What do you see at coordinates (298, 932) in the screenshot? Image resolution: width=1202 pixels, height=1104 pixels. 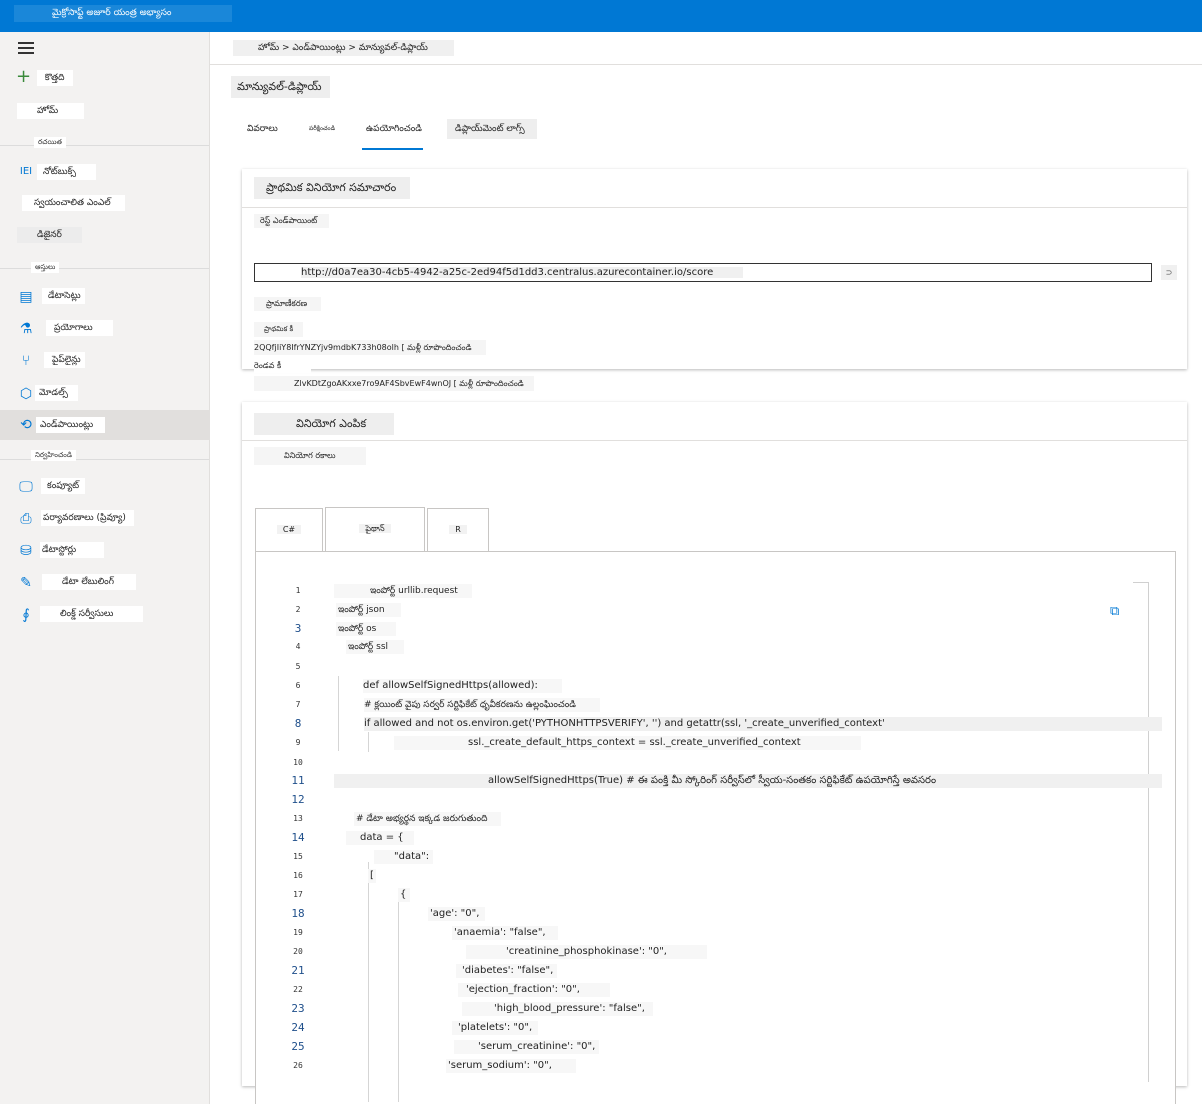 I see `line-number: 19` at bounding box center [298, 932].